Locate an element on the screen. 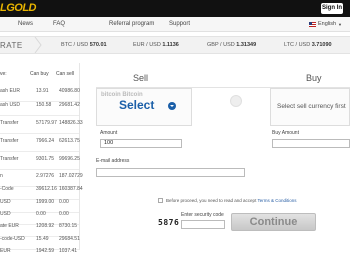 Image resolution: width=350 pixels, height=262 pixels. chevron-right-icon is located at coordinates (38, 45).